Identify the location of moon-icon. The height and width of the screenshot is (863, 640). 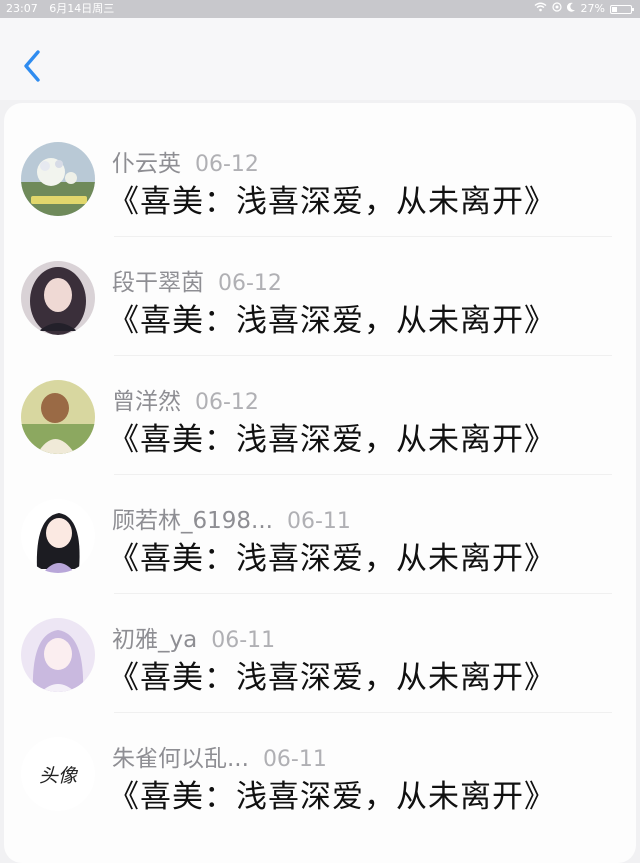
(571, 9).